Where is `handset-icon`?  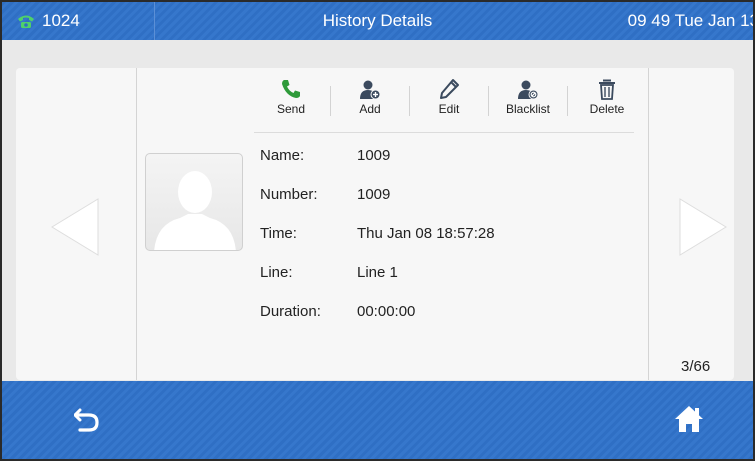
handset-icon is located at coordinates (291, 89).